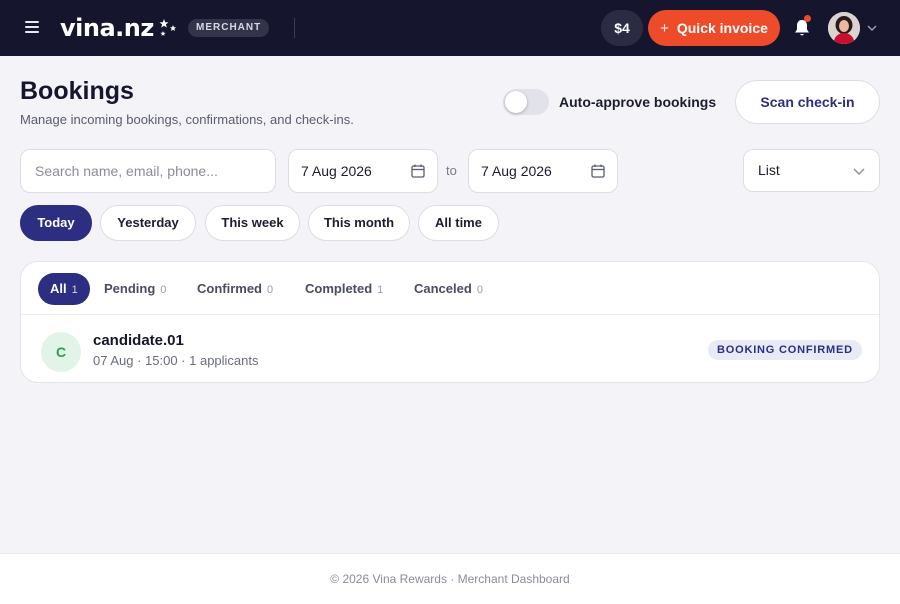  I want to click on header-divider, so click(294, 28).